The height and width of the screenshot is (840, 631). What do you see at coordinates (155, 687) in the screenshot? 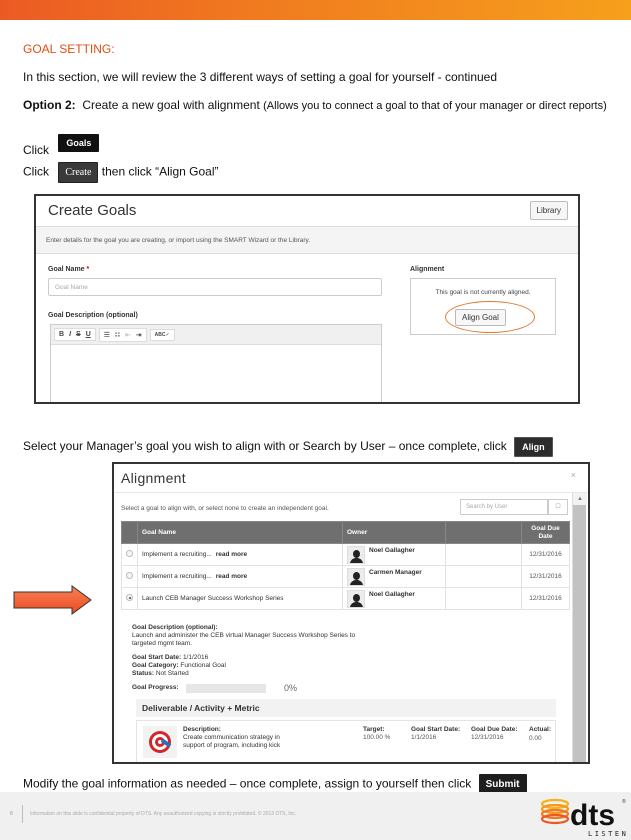
I see `goal-progress-label: Goal Progress:` at bounding box center [155, 687].